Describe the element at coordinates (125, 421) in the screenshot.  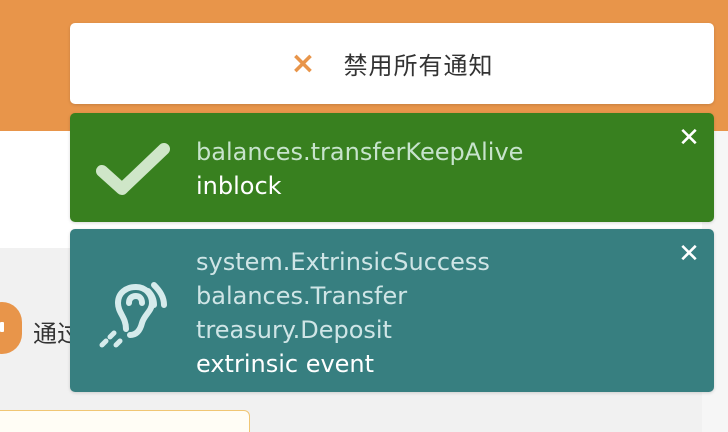
I see `partial-card` at that location.